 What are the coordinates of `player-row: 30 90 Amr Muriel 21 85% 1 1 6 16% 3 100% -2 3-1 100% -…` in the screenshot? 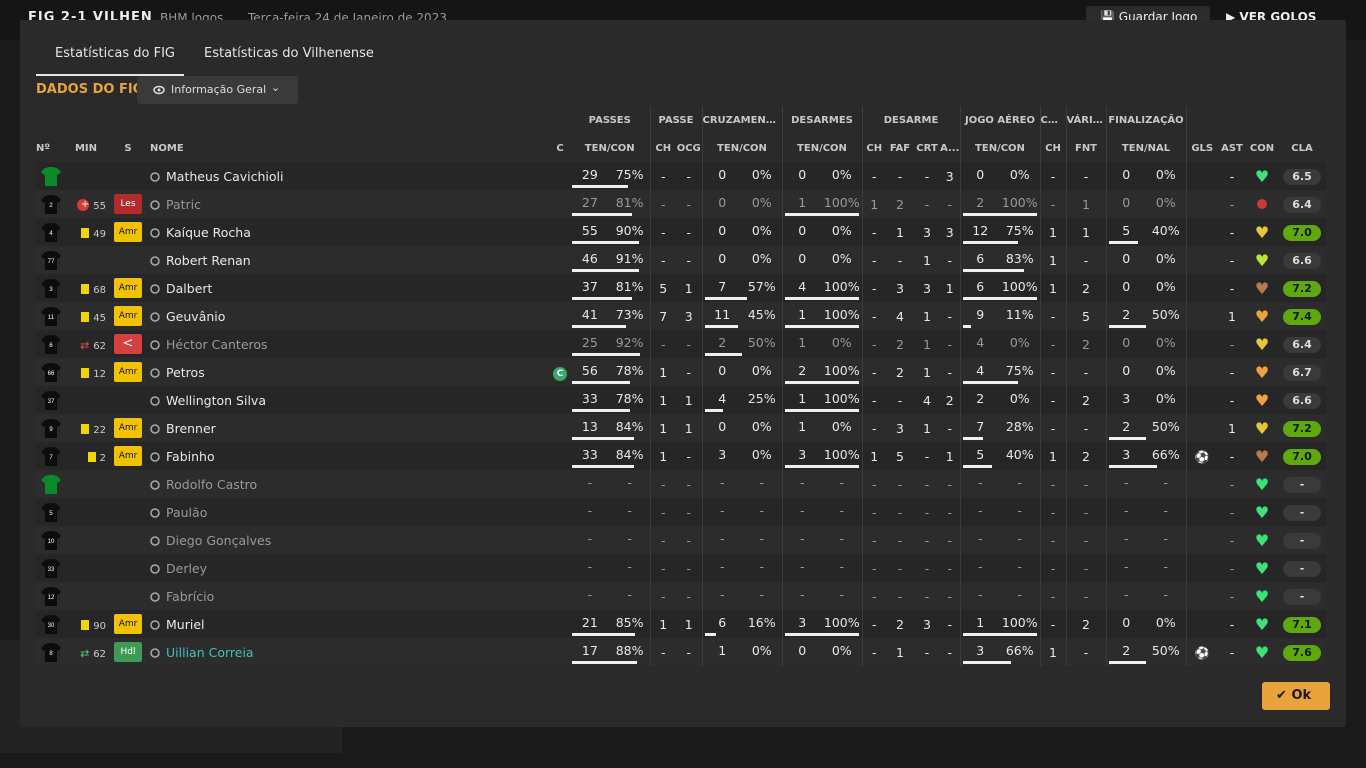 It's located at (681, 624).